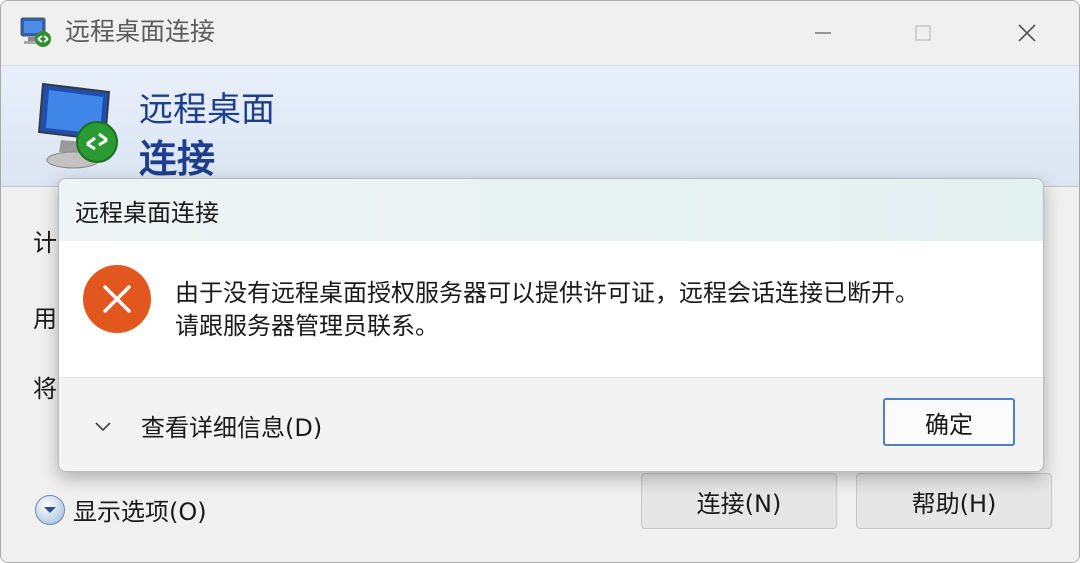  I want to click on banner-title: 远程桌面, so click(207, 110).